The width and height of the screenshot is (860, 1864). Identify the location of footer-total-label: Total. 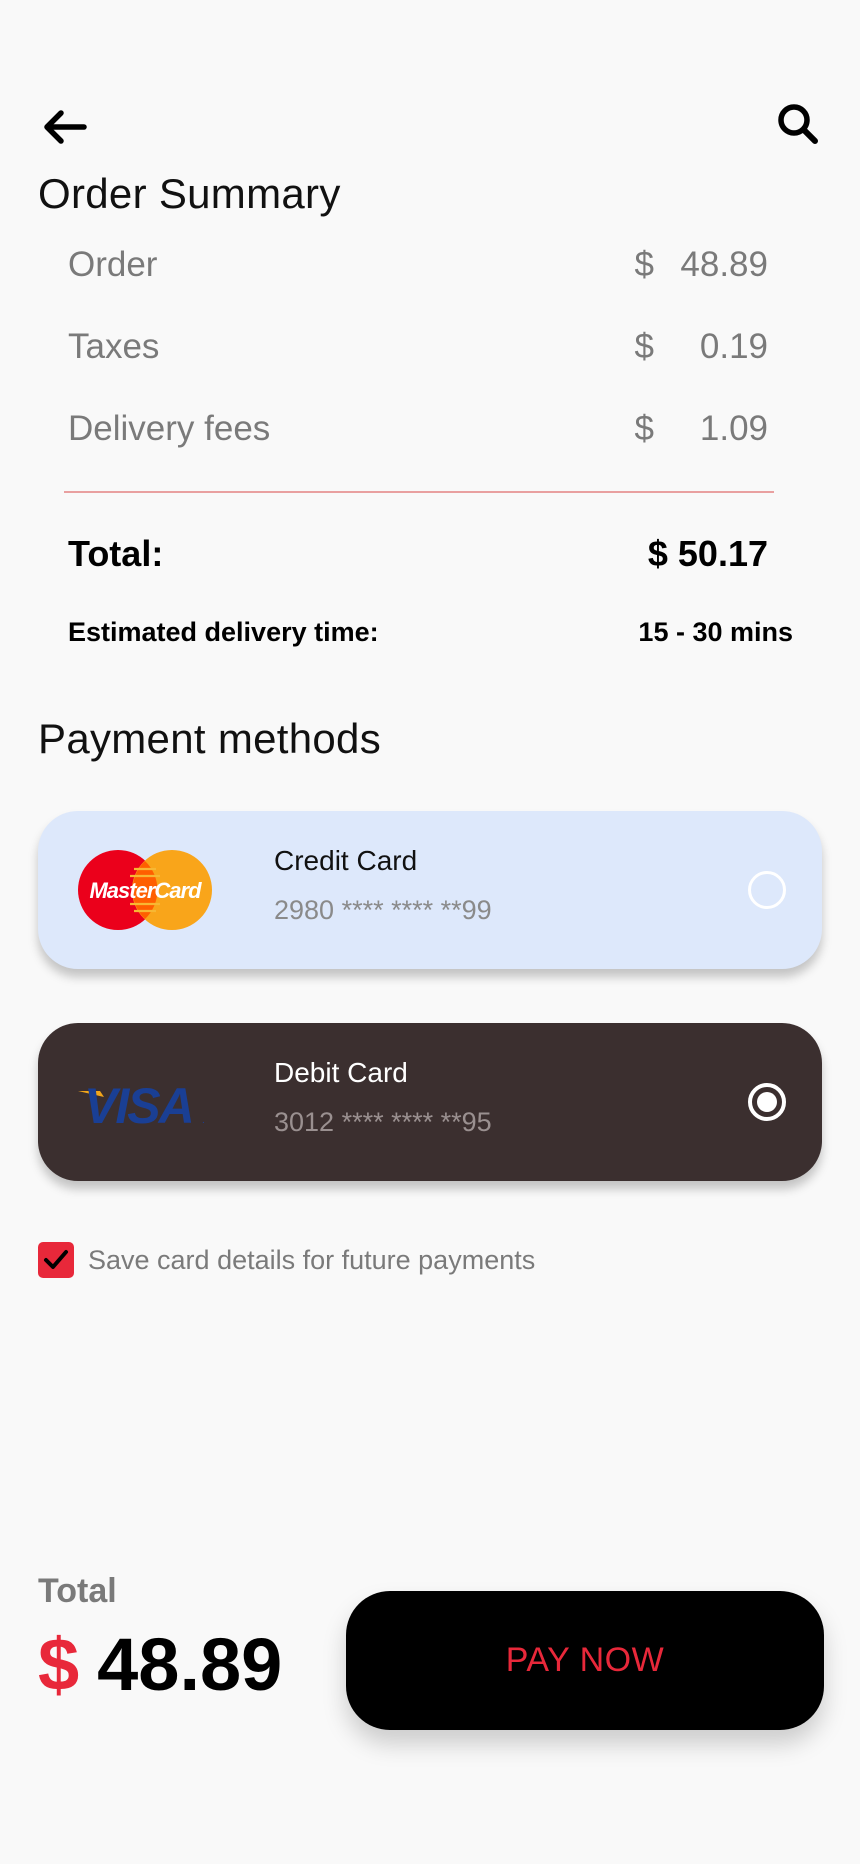
(77, 1591).